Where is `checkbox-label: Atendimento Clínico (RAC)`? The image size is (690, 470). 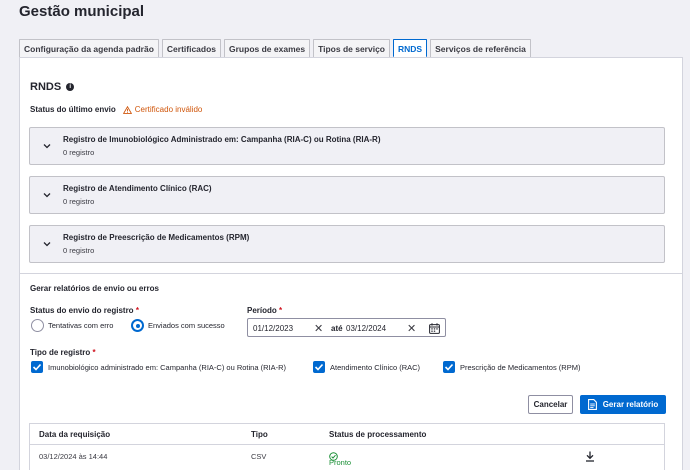
checkbox-label: Atendimento Clínico (RAC) is located at coordinates (375, 367).